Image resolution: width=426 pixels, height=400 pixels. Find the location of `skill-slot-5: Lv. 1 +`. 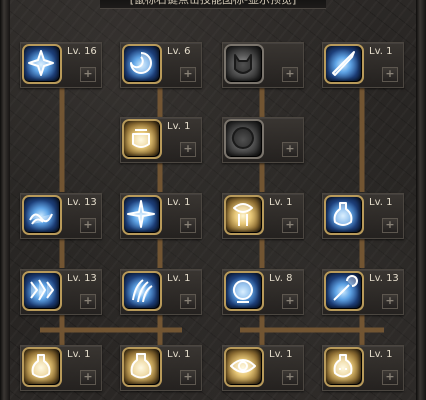

skill-slot-5: Lv. 1 + is located at coordinates (161, 140).